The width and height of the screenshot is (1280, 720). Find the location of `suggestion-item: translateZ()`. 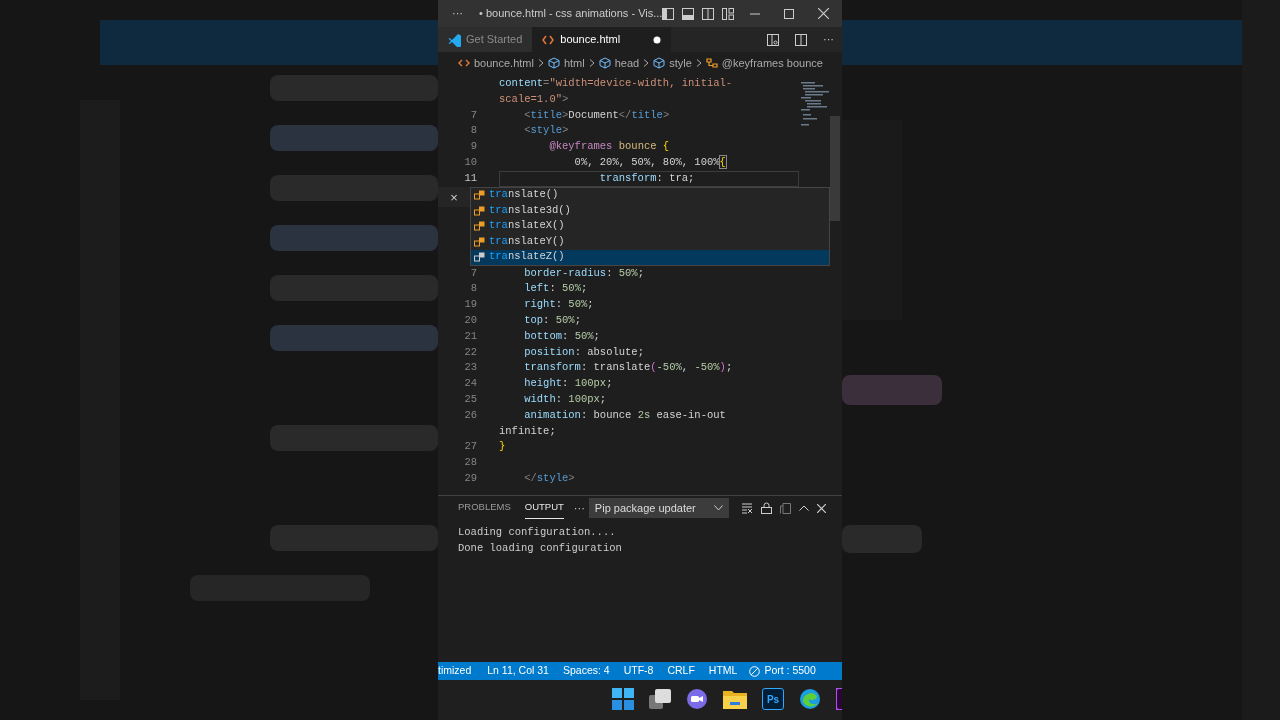

suggestion-item: translateZ() is located at coordinates (650, 257).